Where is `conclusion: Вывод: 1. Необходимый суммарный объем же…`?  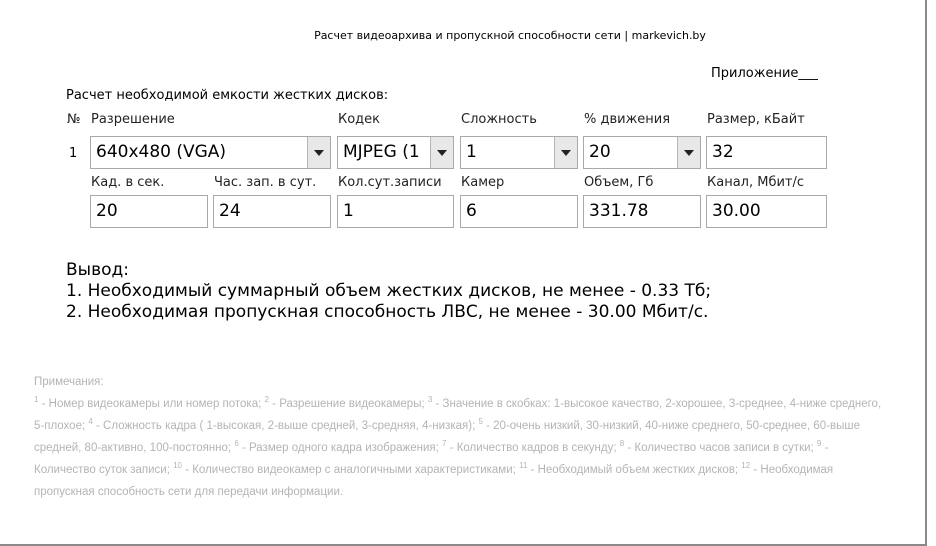 conclusion: Вывод: 1. Необходимый суммарный объем же… is located at coordinates (388, 291).